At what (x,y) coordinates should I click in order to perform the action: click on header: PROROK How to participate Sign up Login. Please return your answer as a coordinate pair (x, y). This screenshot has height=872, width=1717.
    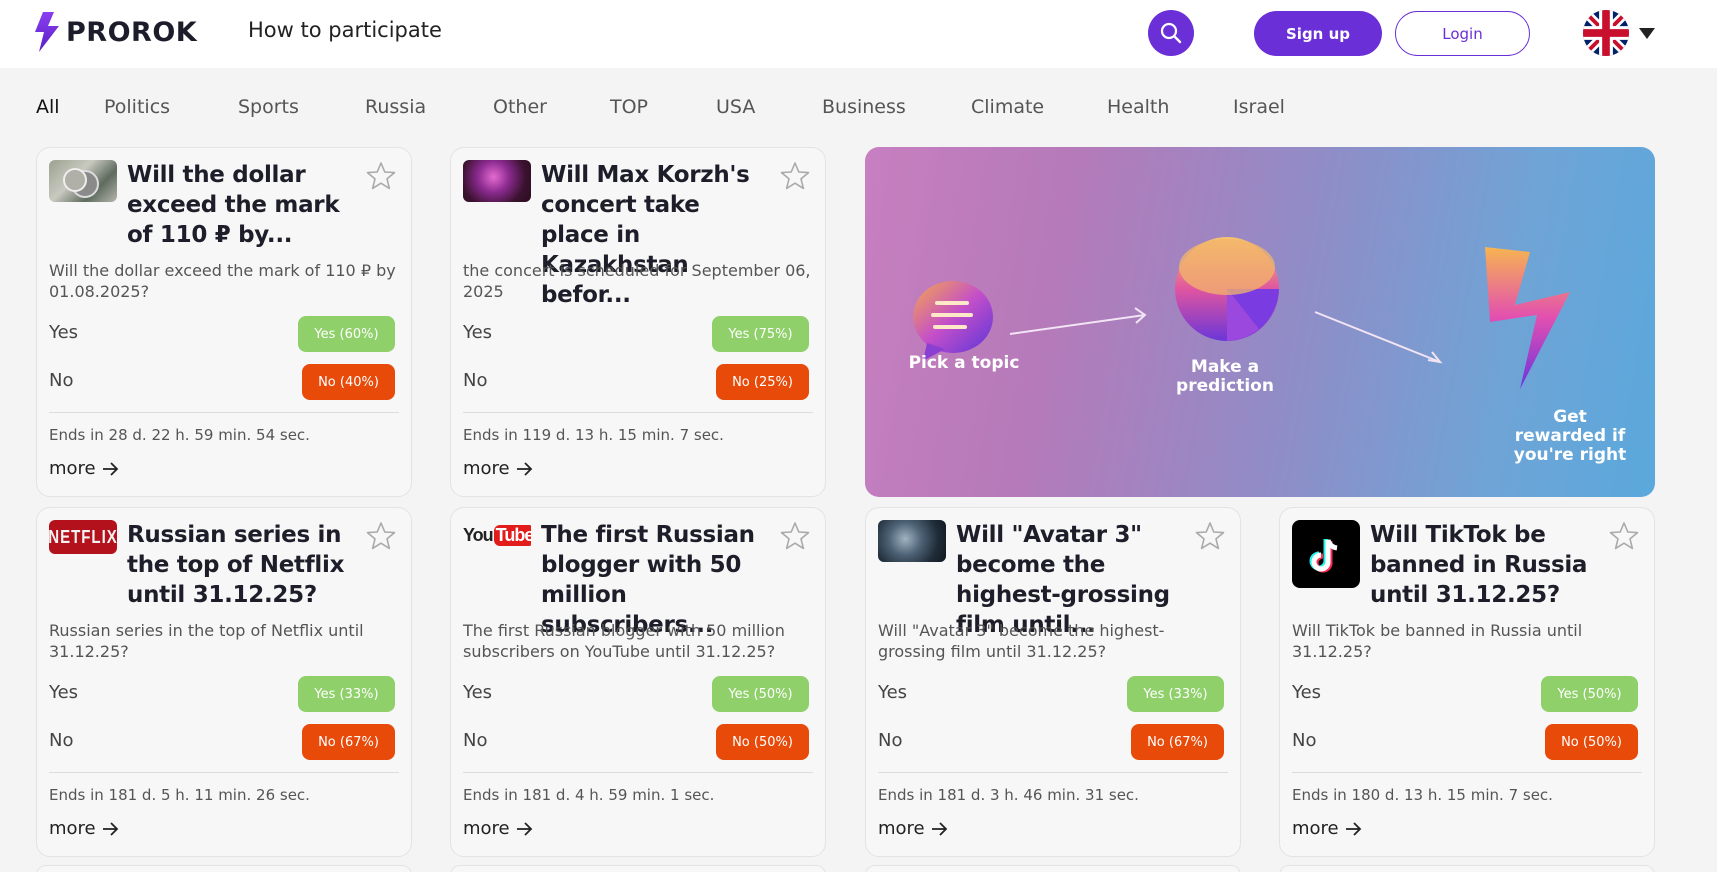
    Looking at the image, I should click on (858, 34).